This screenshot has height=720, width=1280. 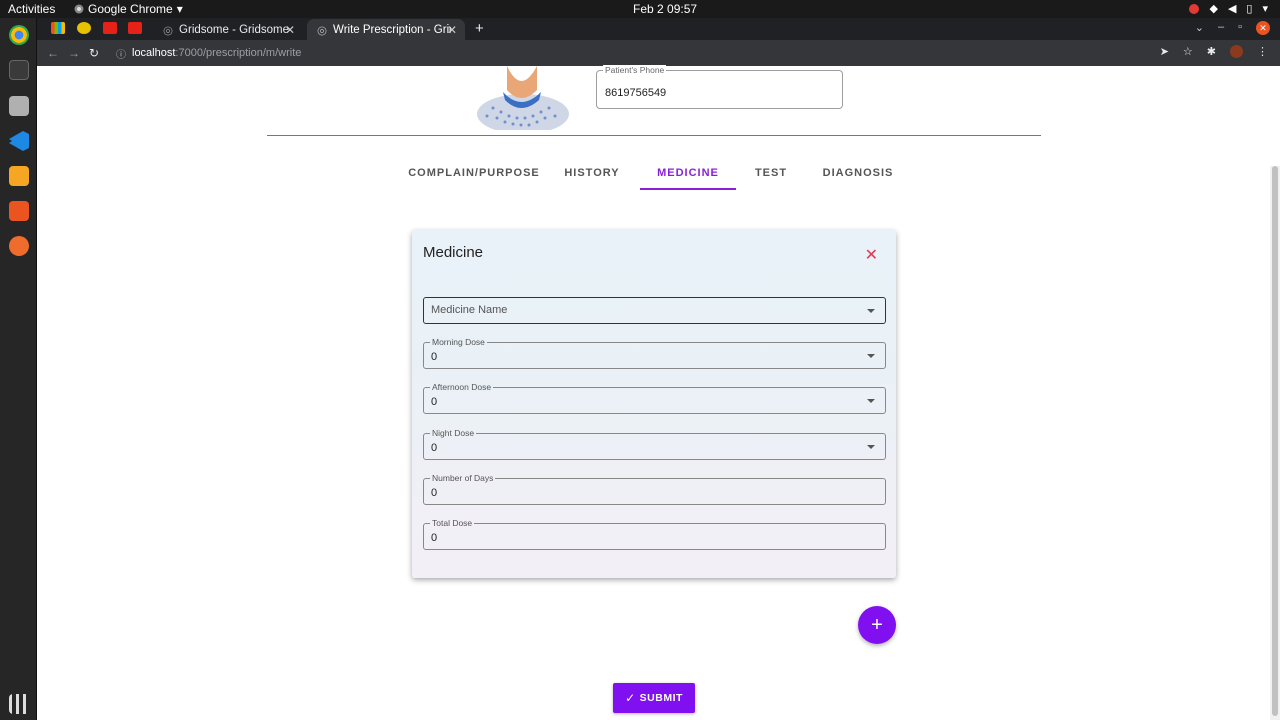 I want to click on apps-grid-icon, so click(x=19, y=704).